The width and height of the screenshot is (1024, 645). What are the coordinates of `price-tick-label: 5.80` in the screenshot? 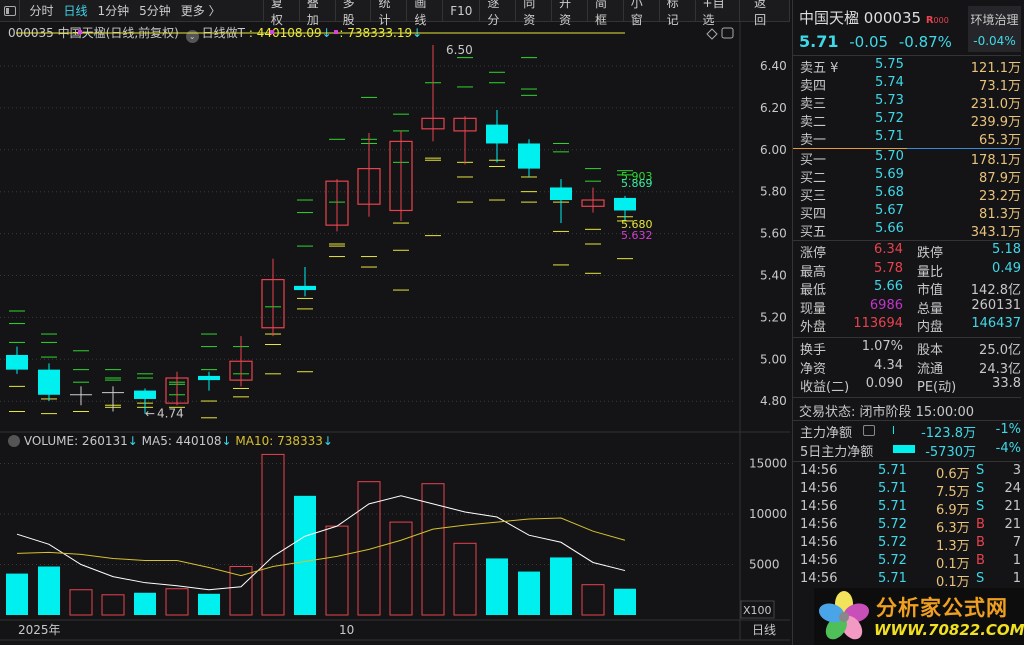 It's located at (773, 192).